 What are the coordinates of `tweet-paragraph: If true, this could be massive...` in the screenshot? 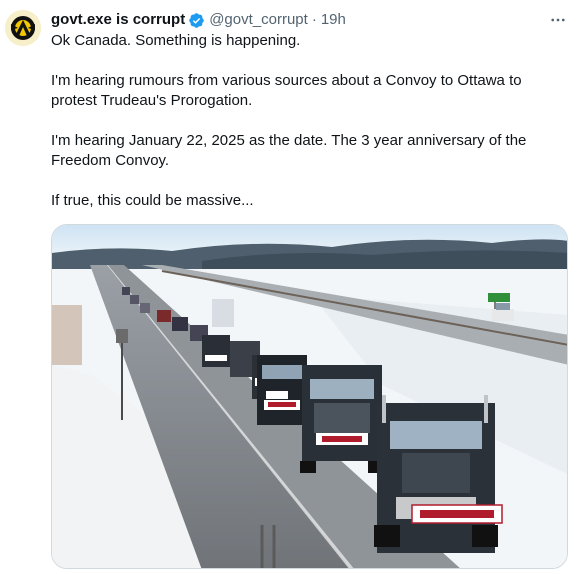 It's located at (152, 200).